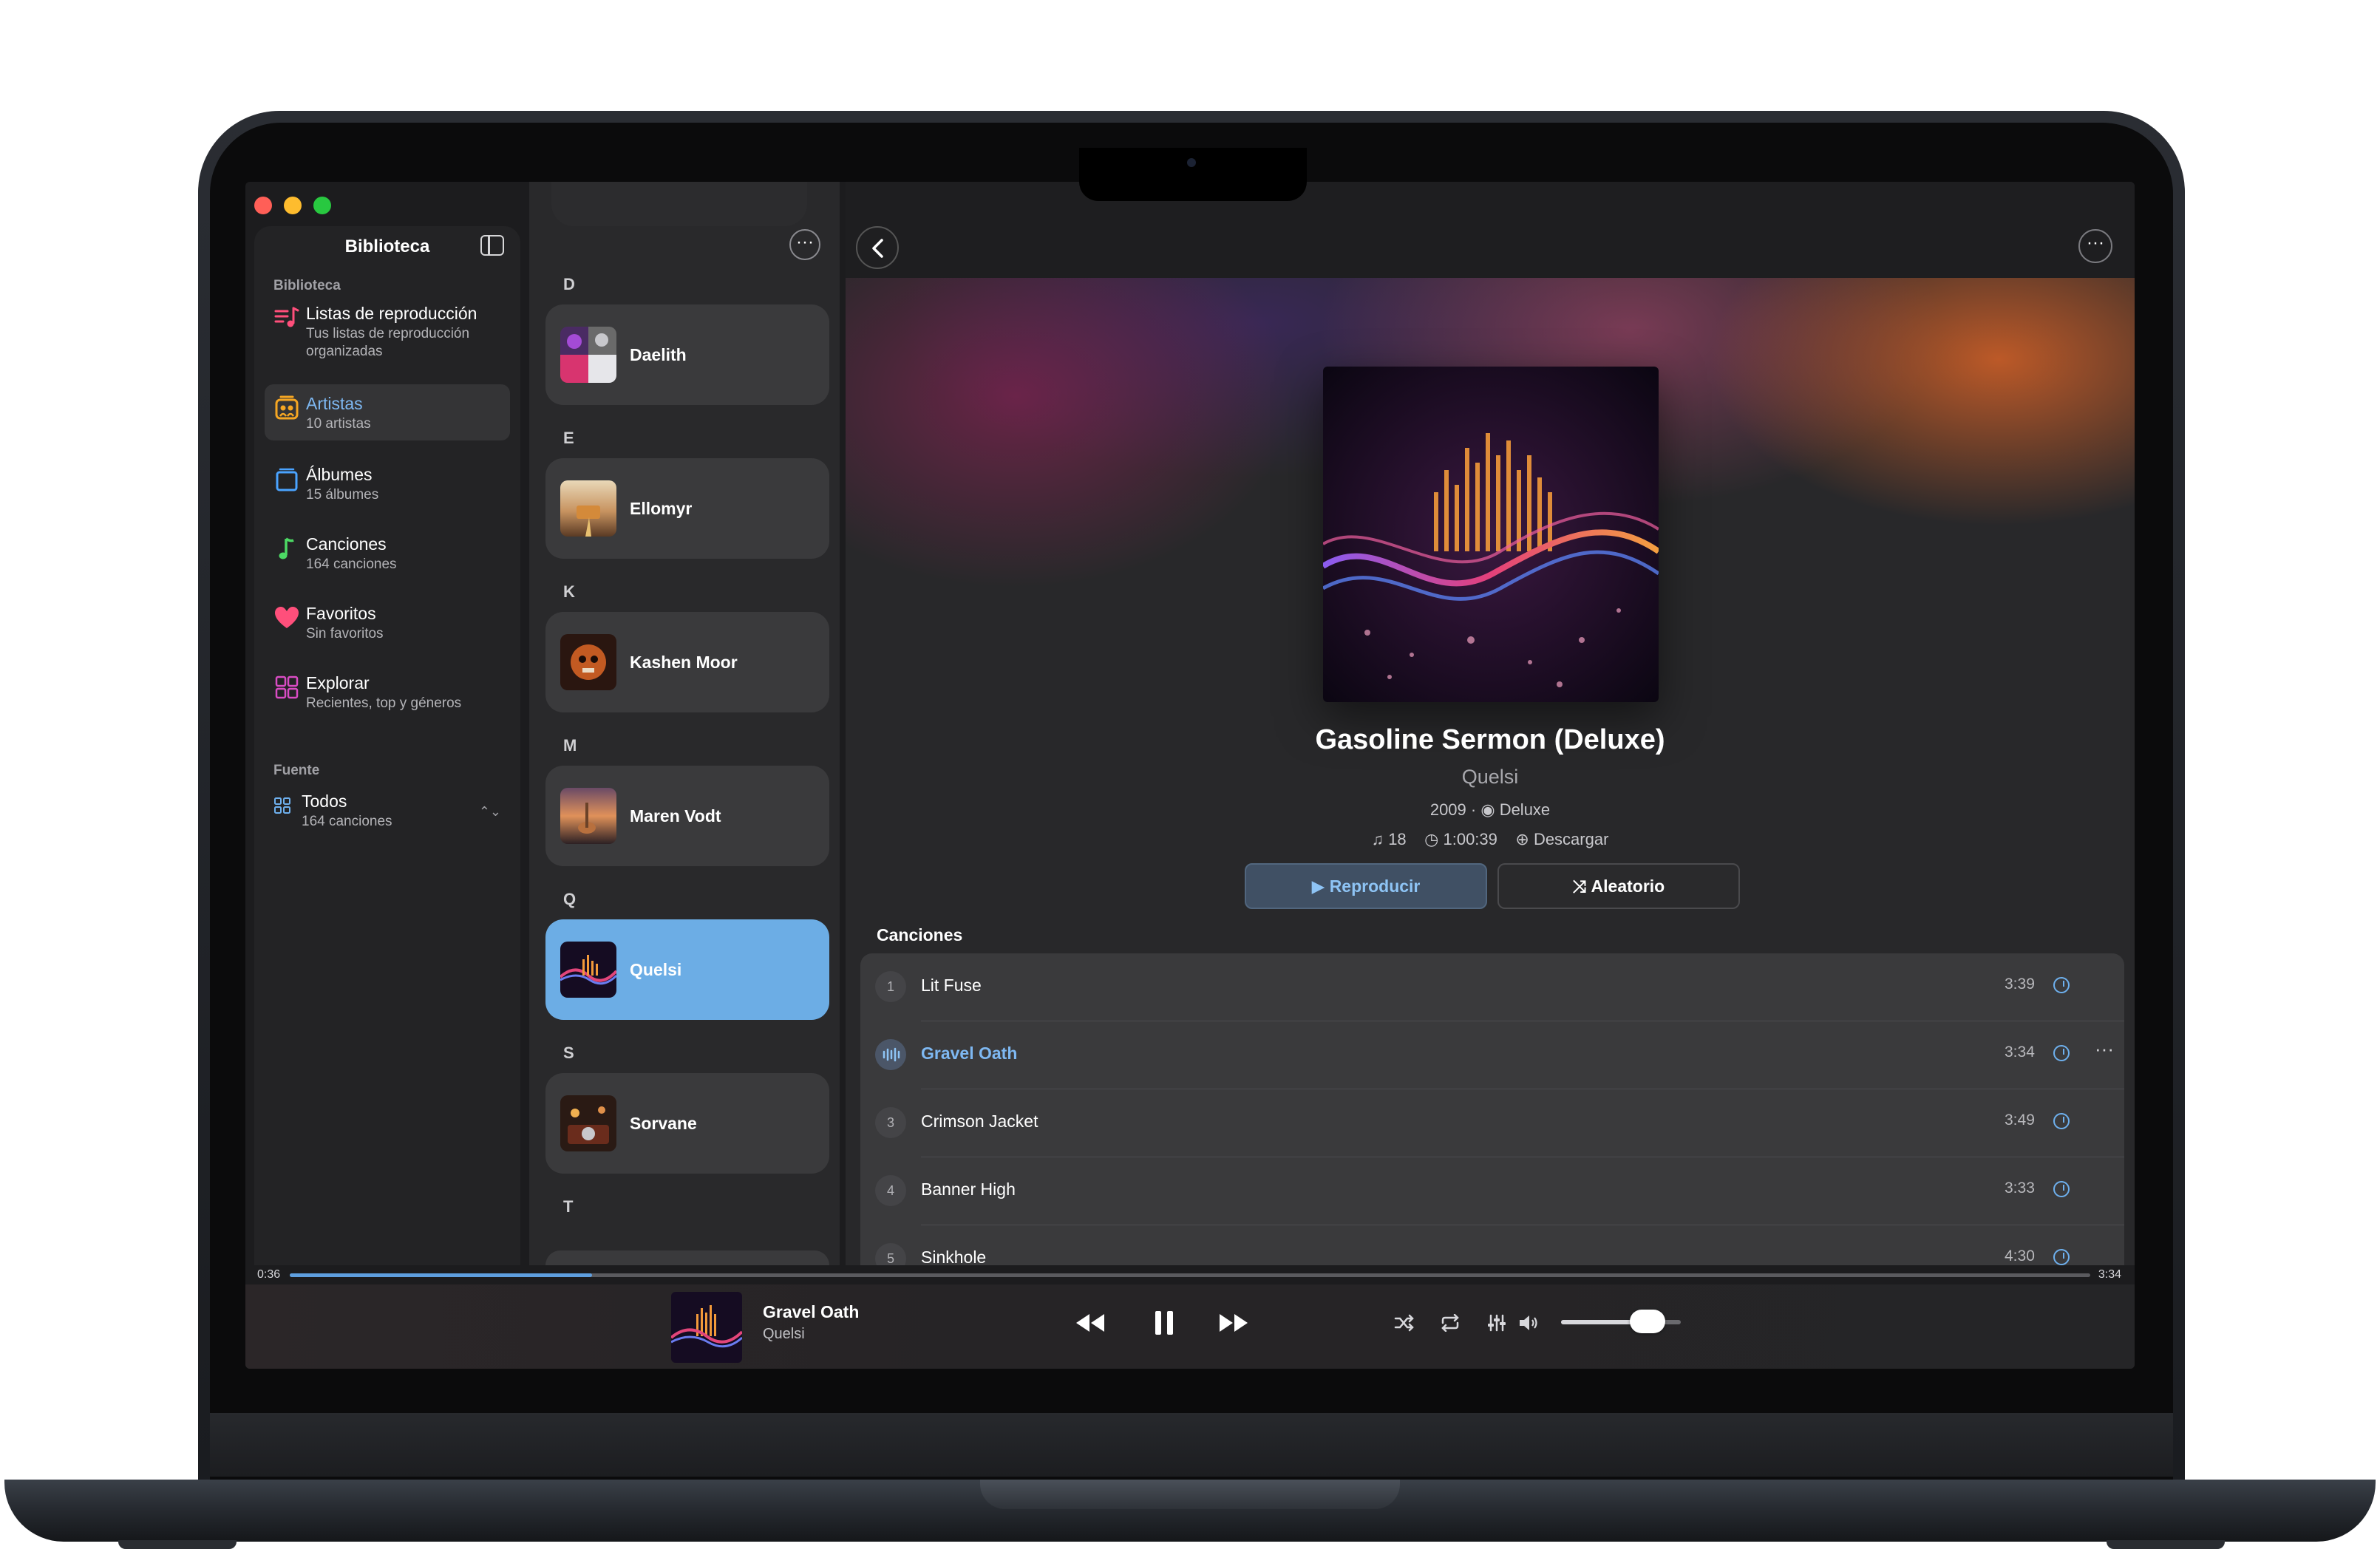 The height and width of the screenshot is (1552, 2380). What do you see at coordinates (1470, 840) in the screenshot?
I see `album-duration: 1:00:39` at bounding box center [1470, 840].